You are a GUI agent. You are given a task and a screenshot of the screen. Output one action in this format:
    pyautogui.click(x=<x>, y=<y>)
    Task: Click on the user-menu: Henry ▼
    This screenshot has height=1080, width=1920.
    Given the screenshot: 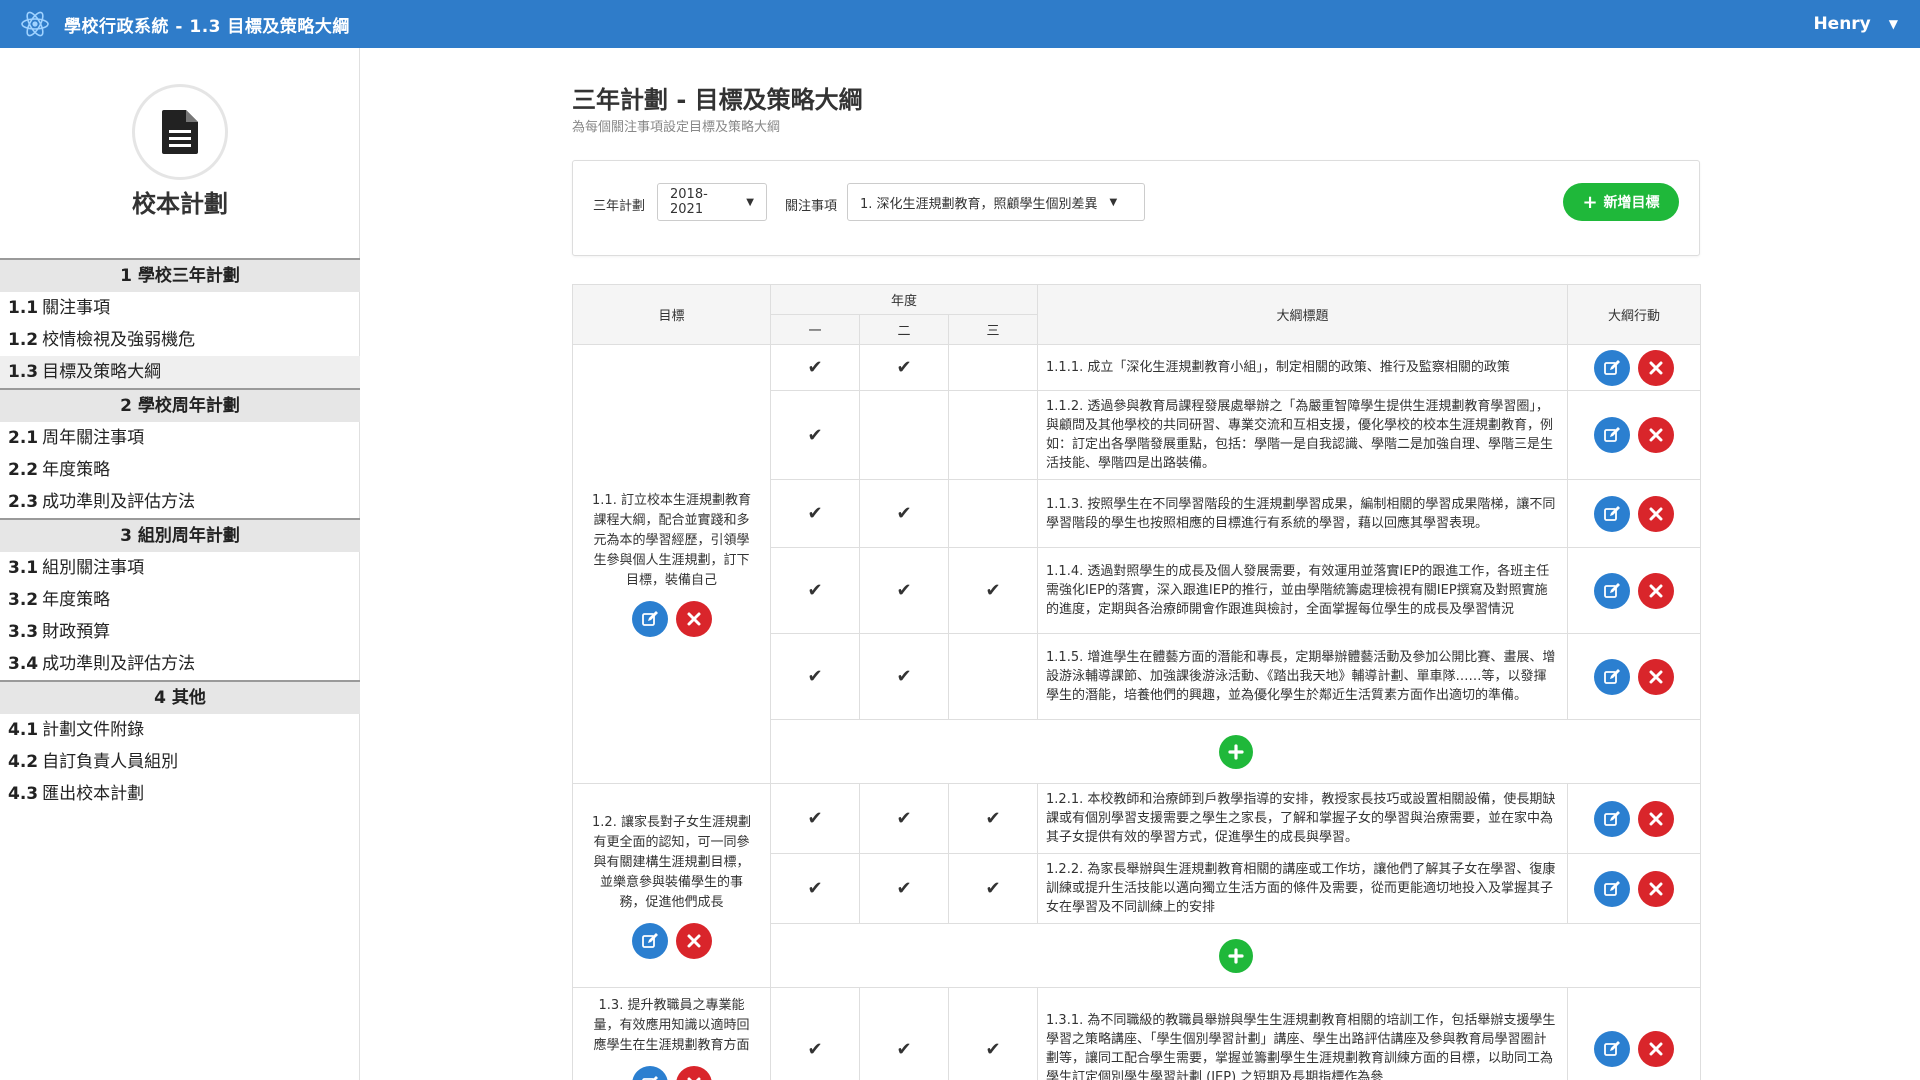 What is the action you would take?
    pyautogui.click(x=1855, y=24)
    